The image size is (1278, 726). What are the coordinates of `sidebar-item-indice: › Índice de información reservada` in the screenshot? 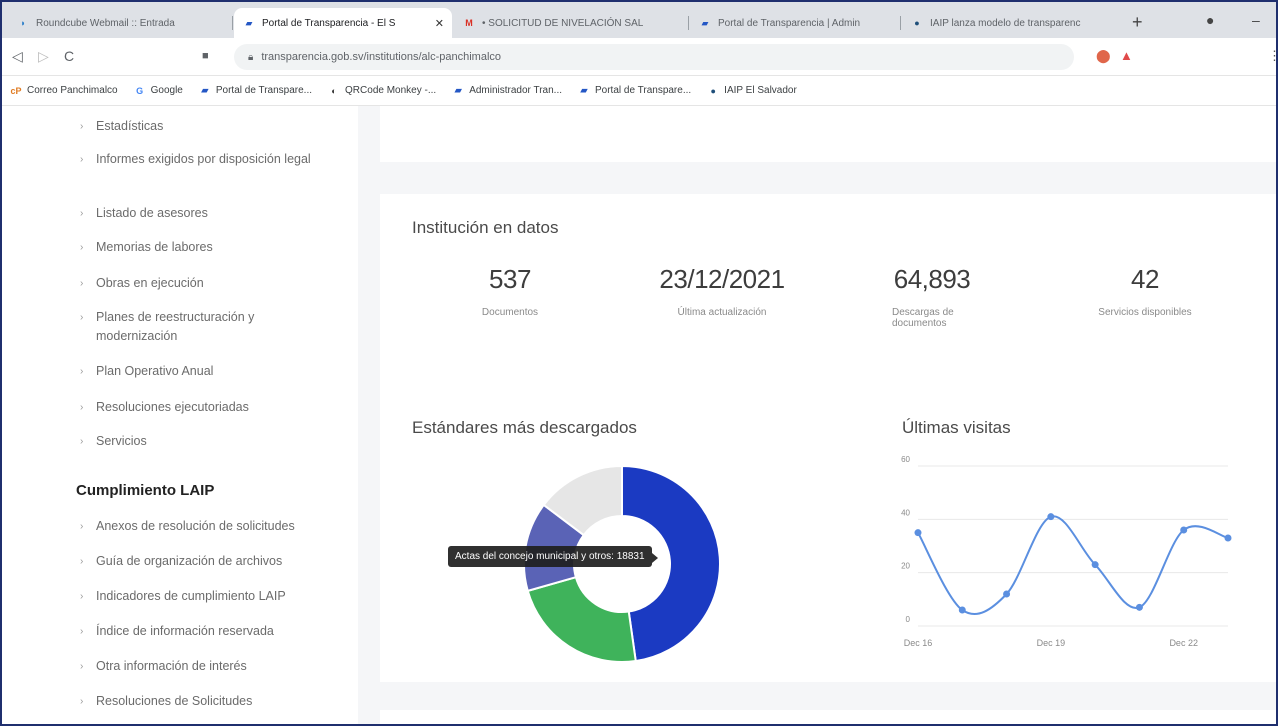 It's located at (215, 631).